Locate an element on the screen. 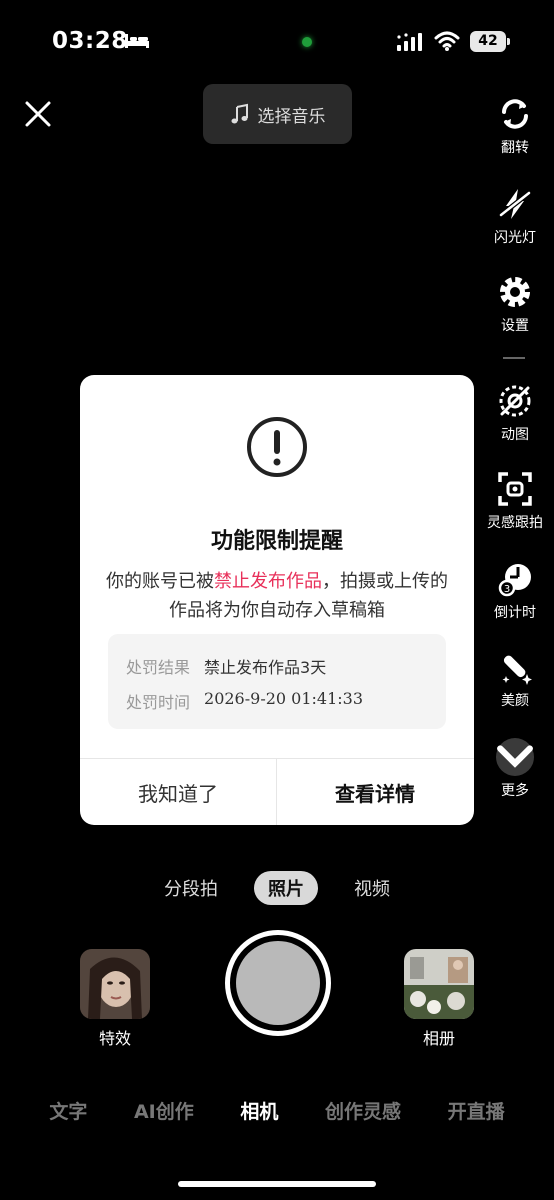  inspiration-icon is located at coordinates (515, 489).